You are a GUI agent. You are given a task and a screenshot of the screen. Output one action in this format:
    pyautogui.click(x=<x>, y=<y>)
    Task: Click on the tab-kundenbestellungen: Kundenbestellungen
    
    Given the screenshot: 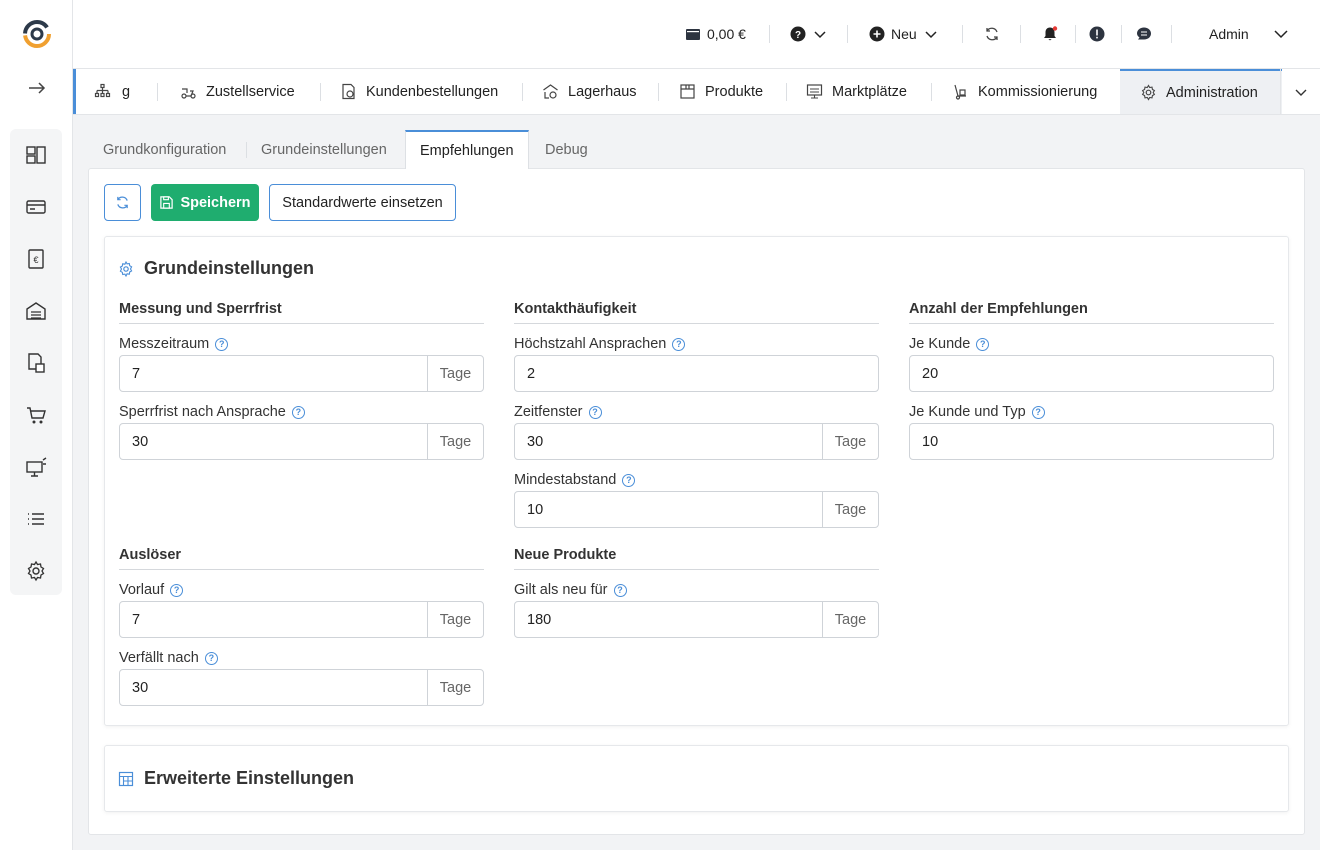 What is the action you would take?
    pyautogui.click(x=419, y=91)
    